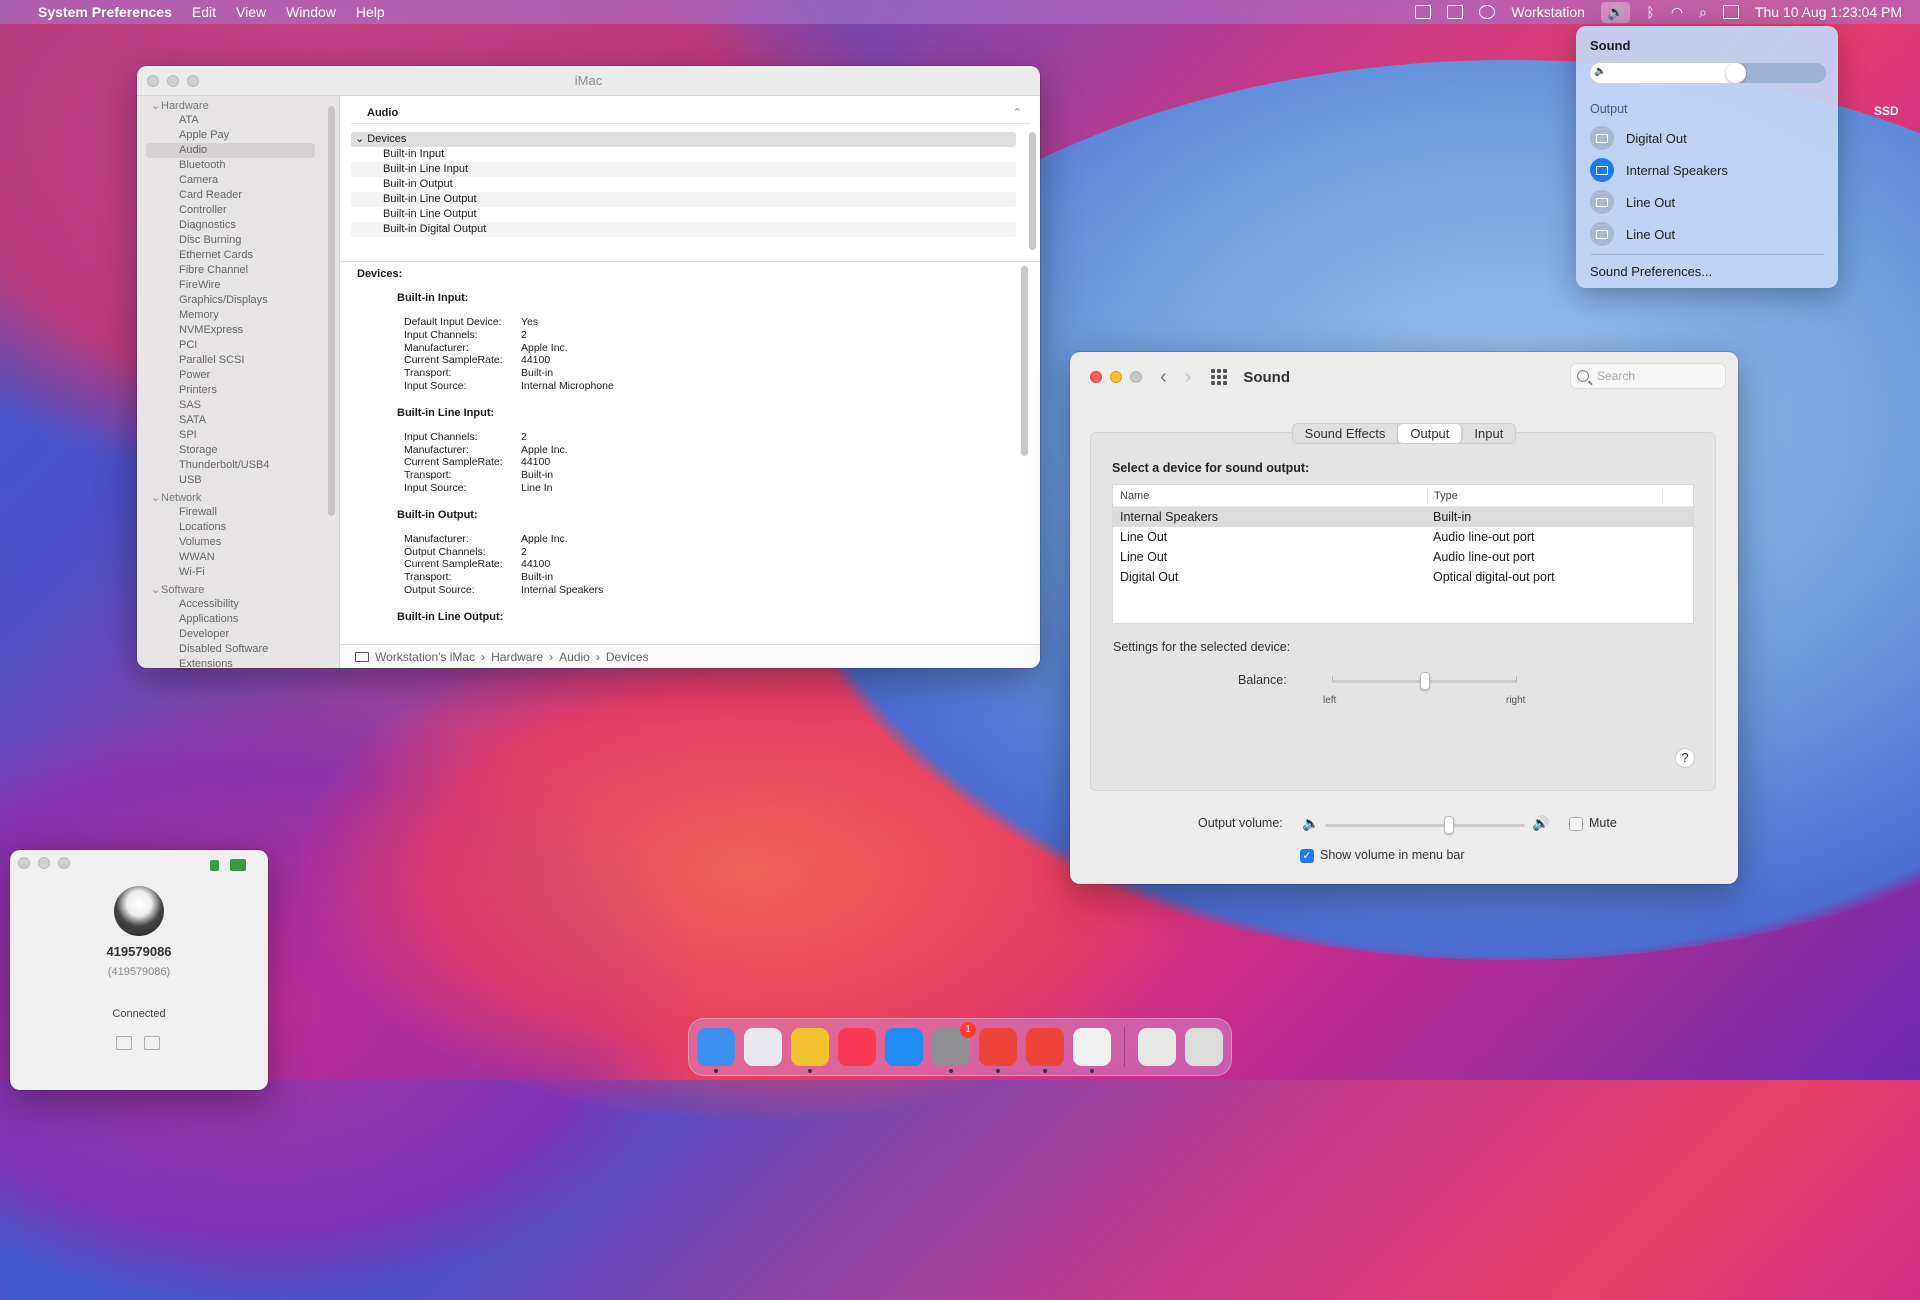  What do you see at coordinates (1886, 111) in the screenshot?
I see `disk-label: SSD` at bounding box center [1886, 111].